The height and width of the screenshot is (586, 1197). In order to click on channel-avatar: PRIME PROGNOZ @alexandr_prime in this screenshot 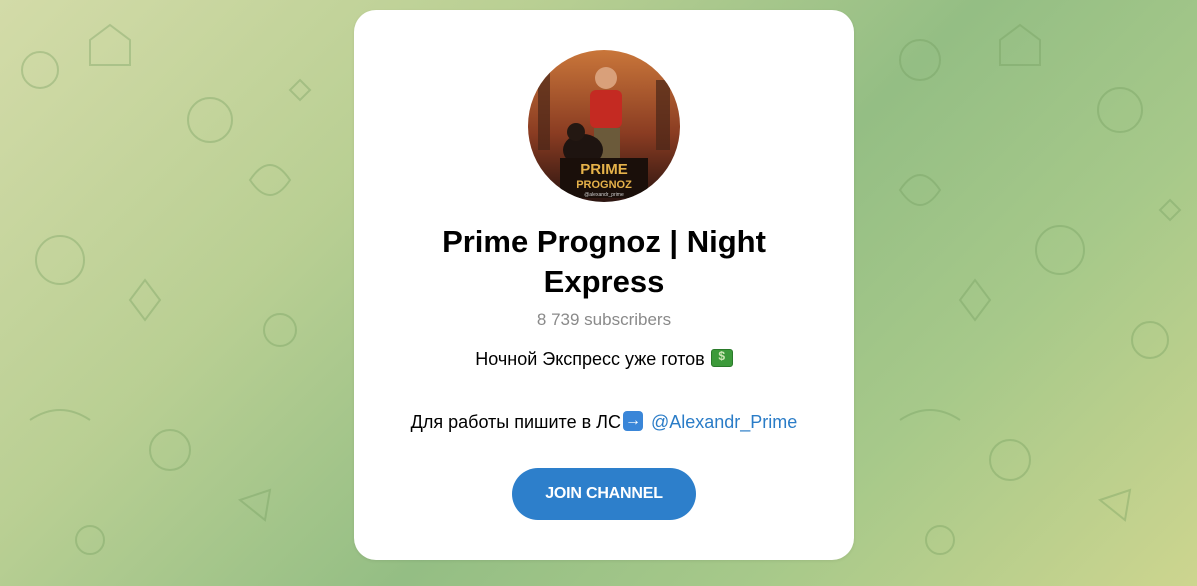, I will do `click(604, 126)`.